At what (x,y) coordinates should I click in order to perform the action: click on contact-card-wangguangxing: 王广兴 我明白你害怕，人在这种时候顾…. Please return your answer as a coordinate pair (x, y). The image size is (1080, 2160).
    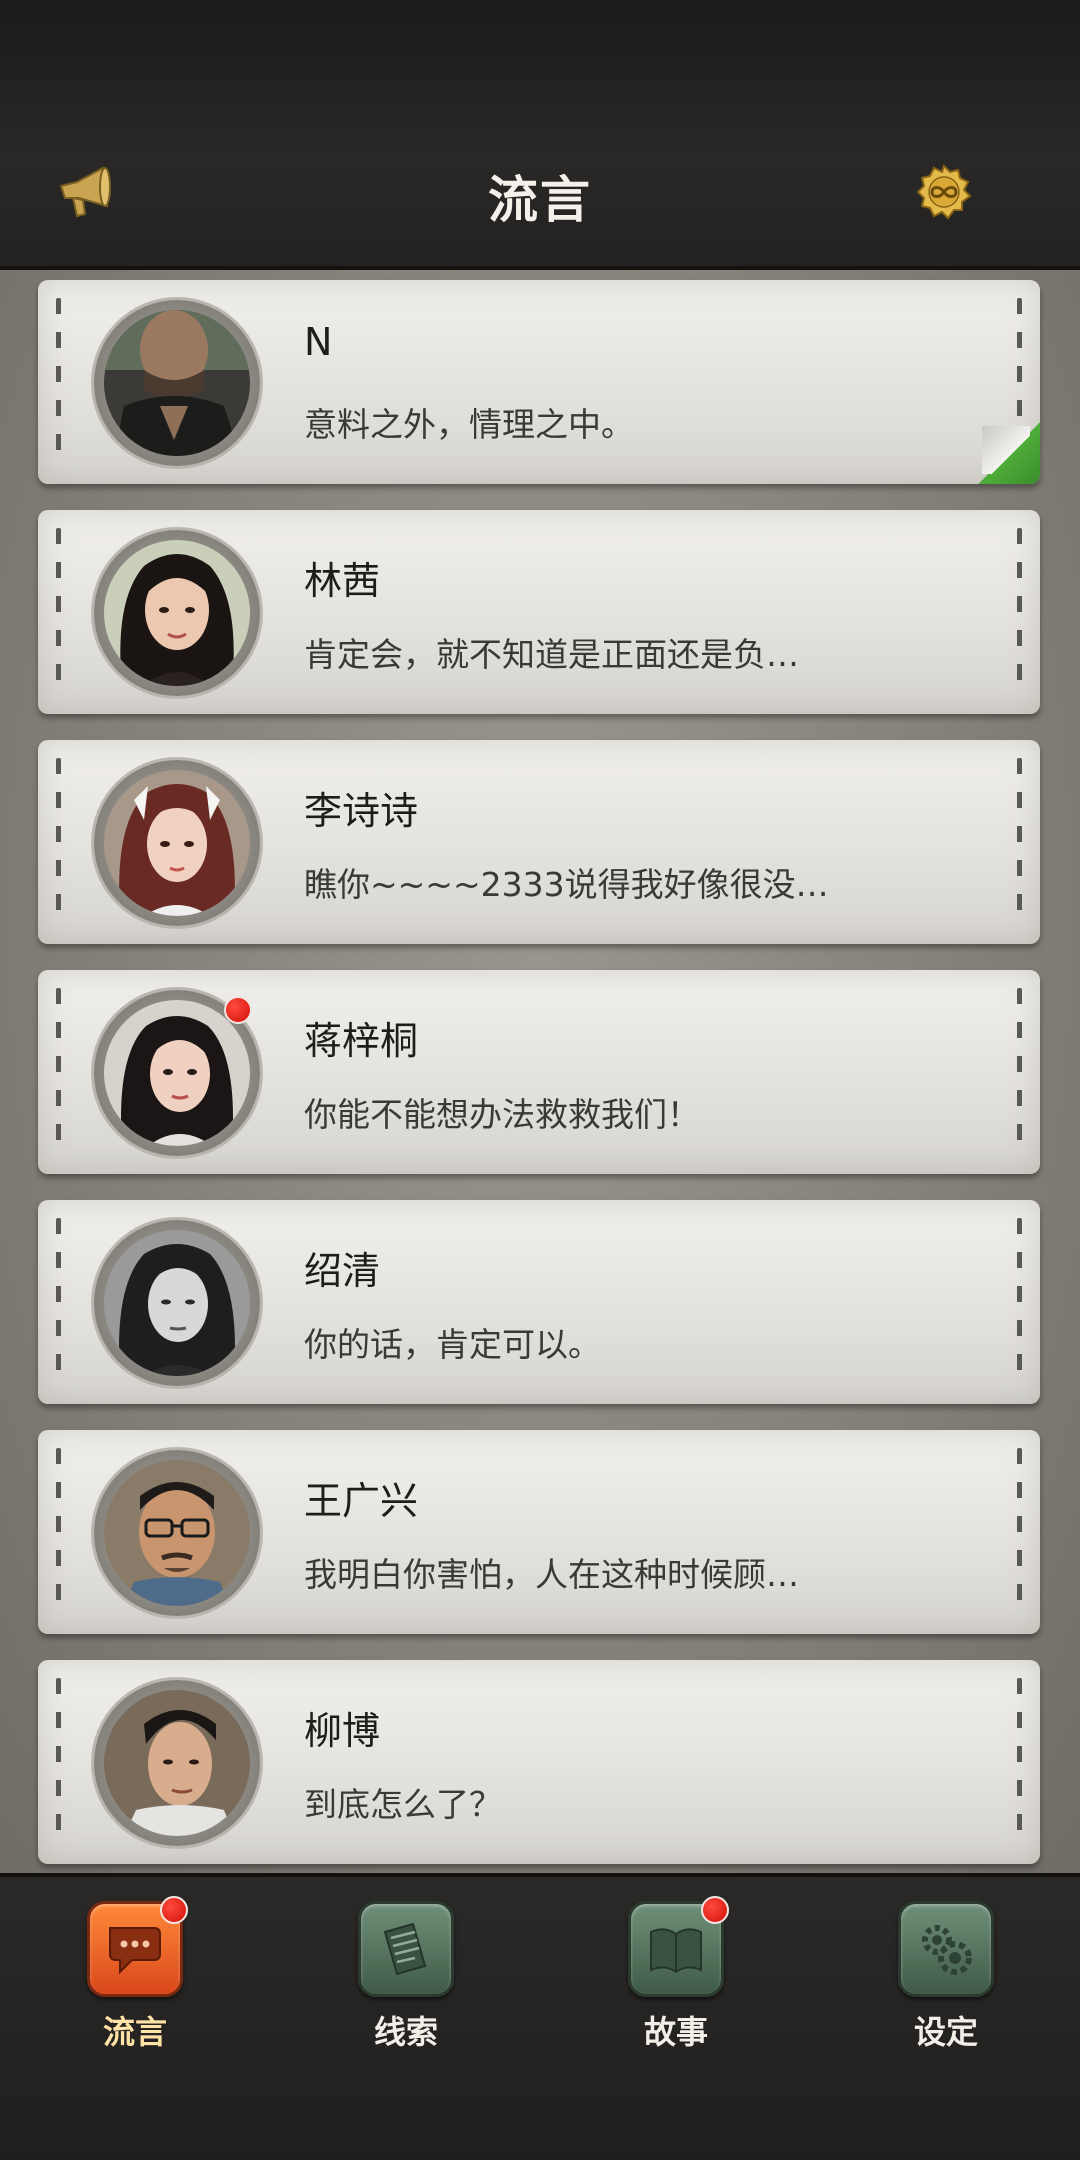
    Looking at the image, I should click on (539, 1532).